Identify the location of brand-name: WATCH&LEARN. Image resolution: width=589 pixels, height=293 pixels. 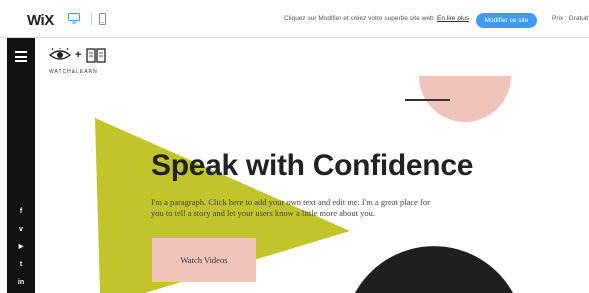
(73, 72).